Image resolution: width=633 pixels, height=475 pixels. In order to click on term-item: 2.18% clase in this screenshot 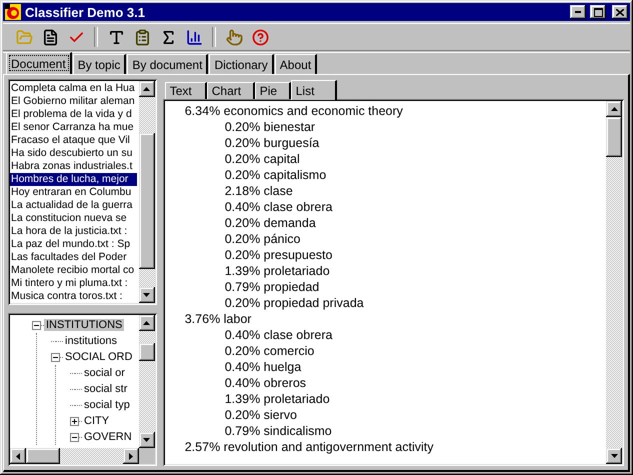, I will do `click(259, 191)`.